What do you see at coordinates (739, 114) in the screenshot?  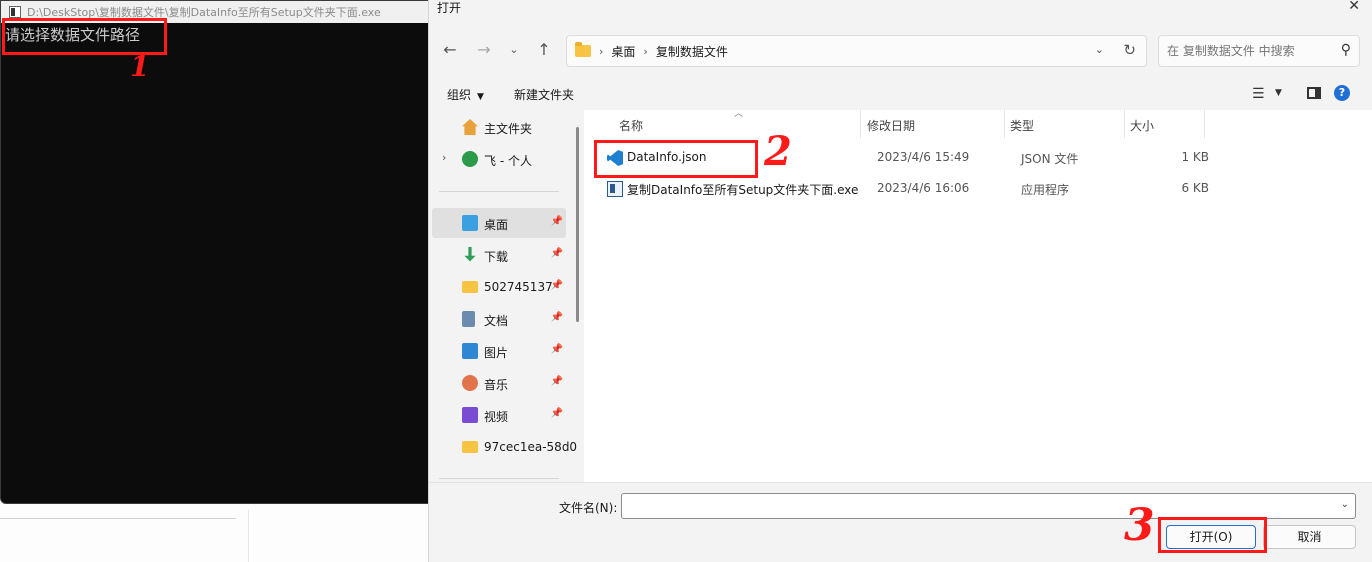 I see `sort-ascending-icon: ︿` at bounding box center [739, 114].